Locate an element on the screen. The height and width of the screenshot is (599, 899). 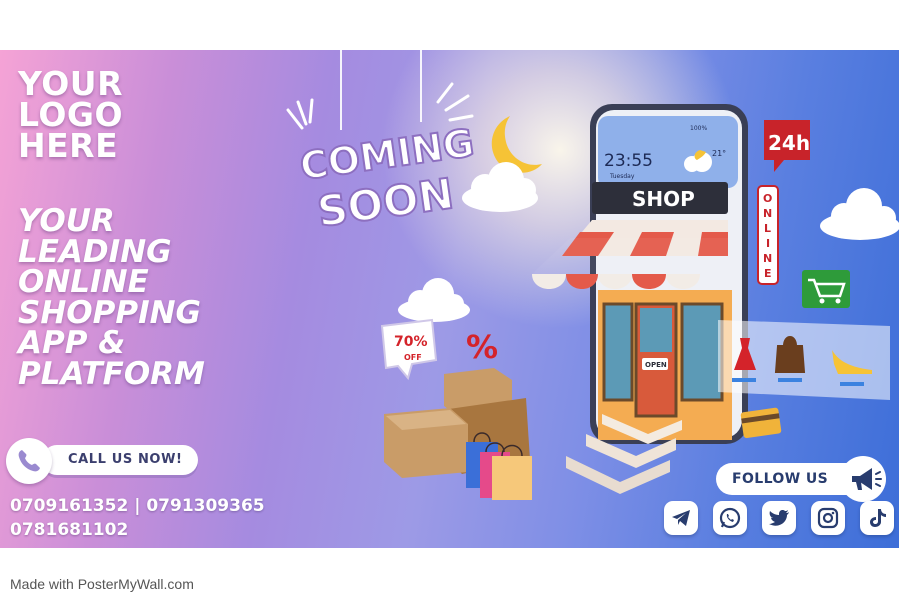
tagline-line: LEADING is located at coordinates (95, 251).